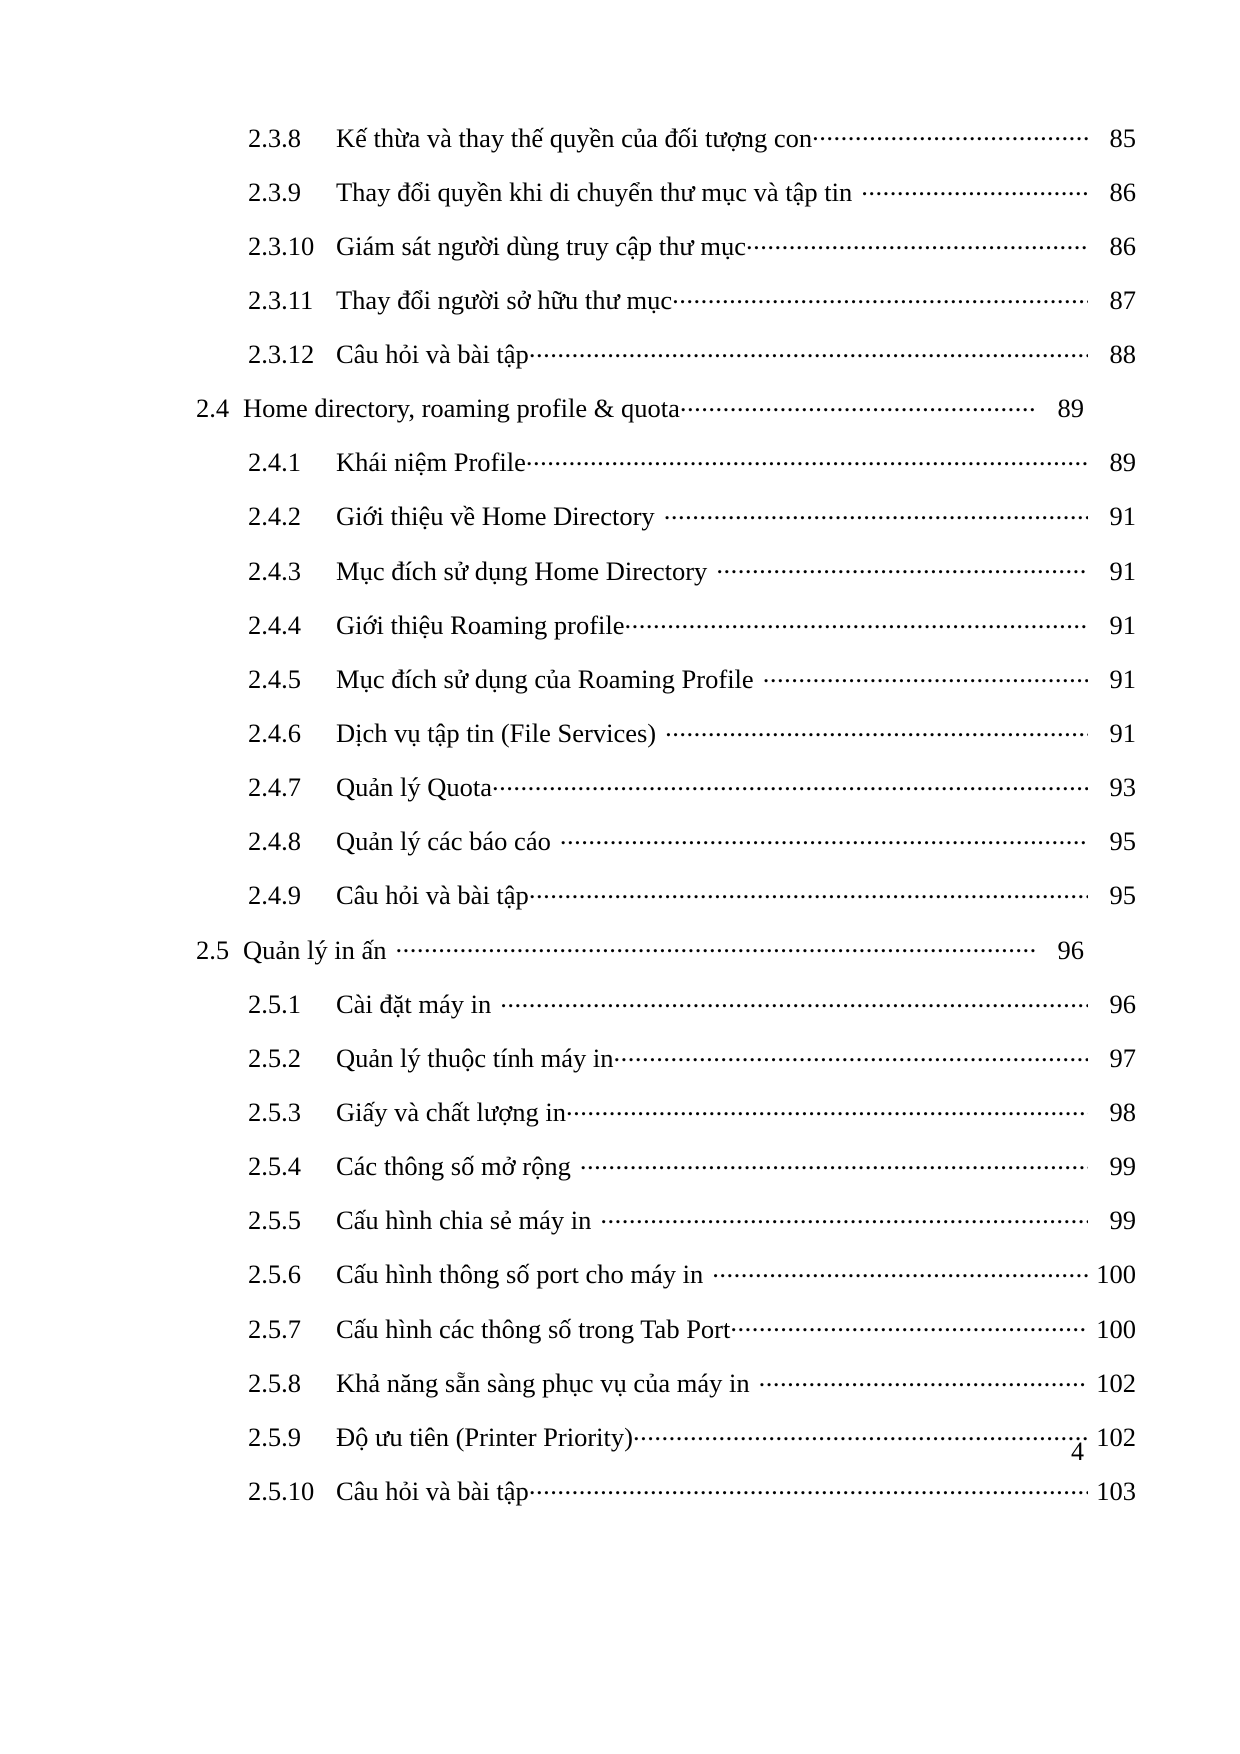 Image resolution: width=1240 pixels, height=1754 pixels. Describe the element at coordinates (520, 1274) in the screenshot. I see `toc-entry-title: Cấu hình thông số port cho máy in` at that location.